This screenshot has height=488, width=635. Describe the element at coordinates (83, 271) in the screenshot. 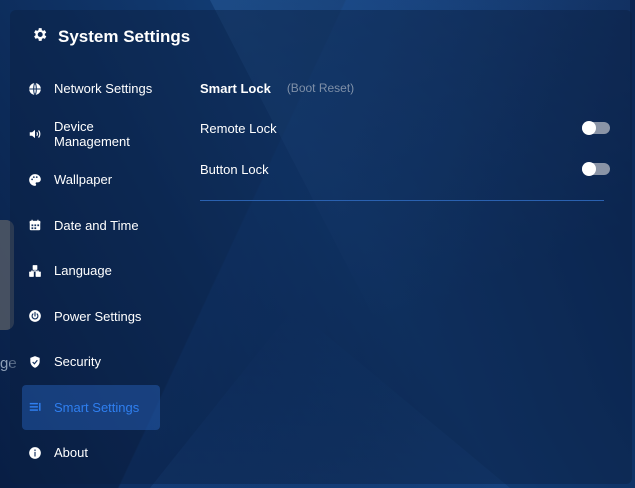

I see `sidebar-item-label: Language` at that location.